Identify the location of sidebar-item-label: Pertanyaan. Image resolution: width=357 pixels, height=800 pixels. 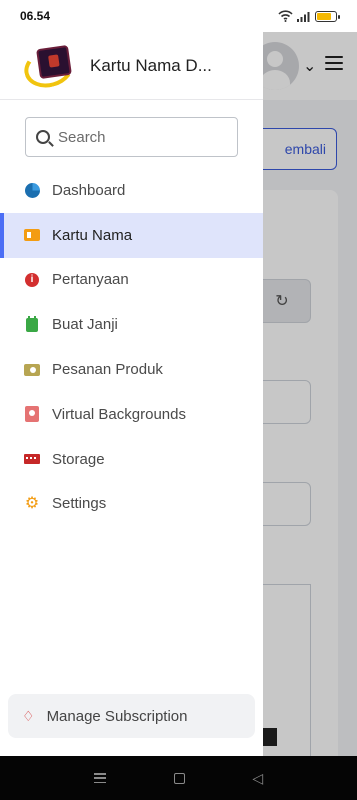
(90, 280).